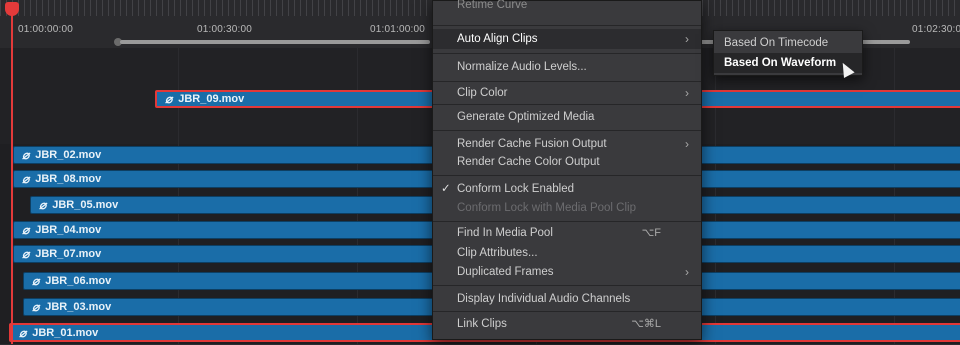 The image size is (960, 345). What do you see at coordinates (526, 117) in the screenshot?
I see `menu-item-label: Generate Optimized Media` at bounding box center [526, 117].